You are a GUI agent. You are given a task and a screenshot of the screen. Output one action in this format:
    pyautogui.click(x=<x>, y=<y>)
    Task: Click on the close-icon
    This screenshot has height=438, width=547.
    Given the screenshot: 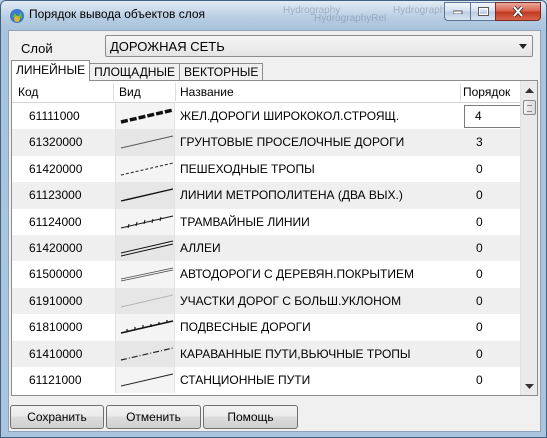 What is the action you would take?
    pyautogui.click(x=518, y=11)
    